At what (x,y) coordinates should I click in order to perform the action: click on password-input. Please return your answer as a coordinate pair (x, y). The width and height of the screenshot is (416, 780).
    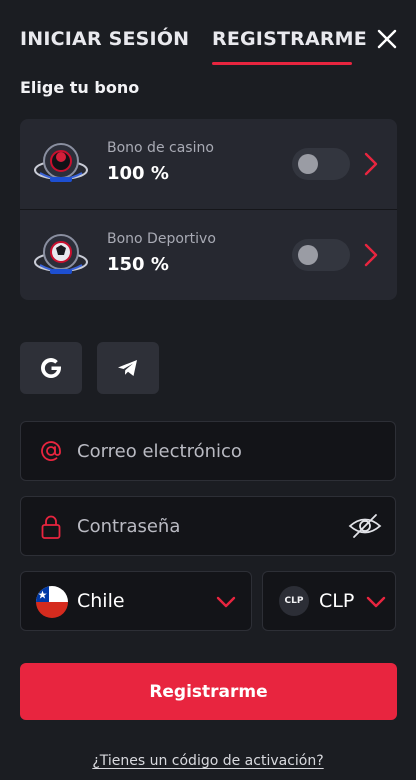
    Looking at the image, I should click on (207, 526).